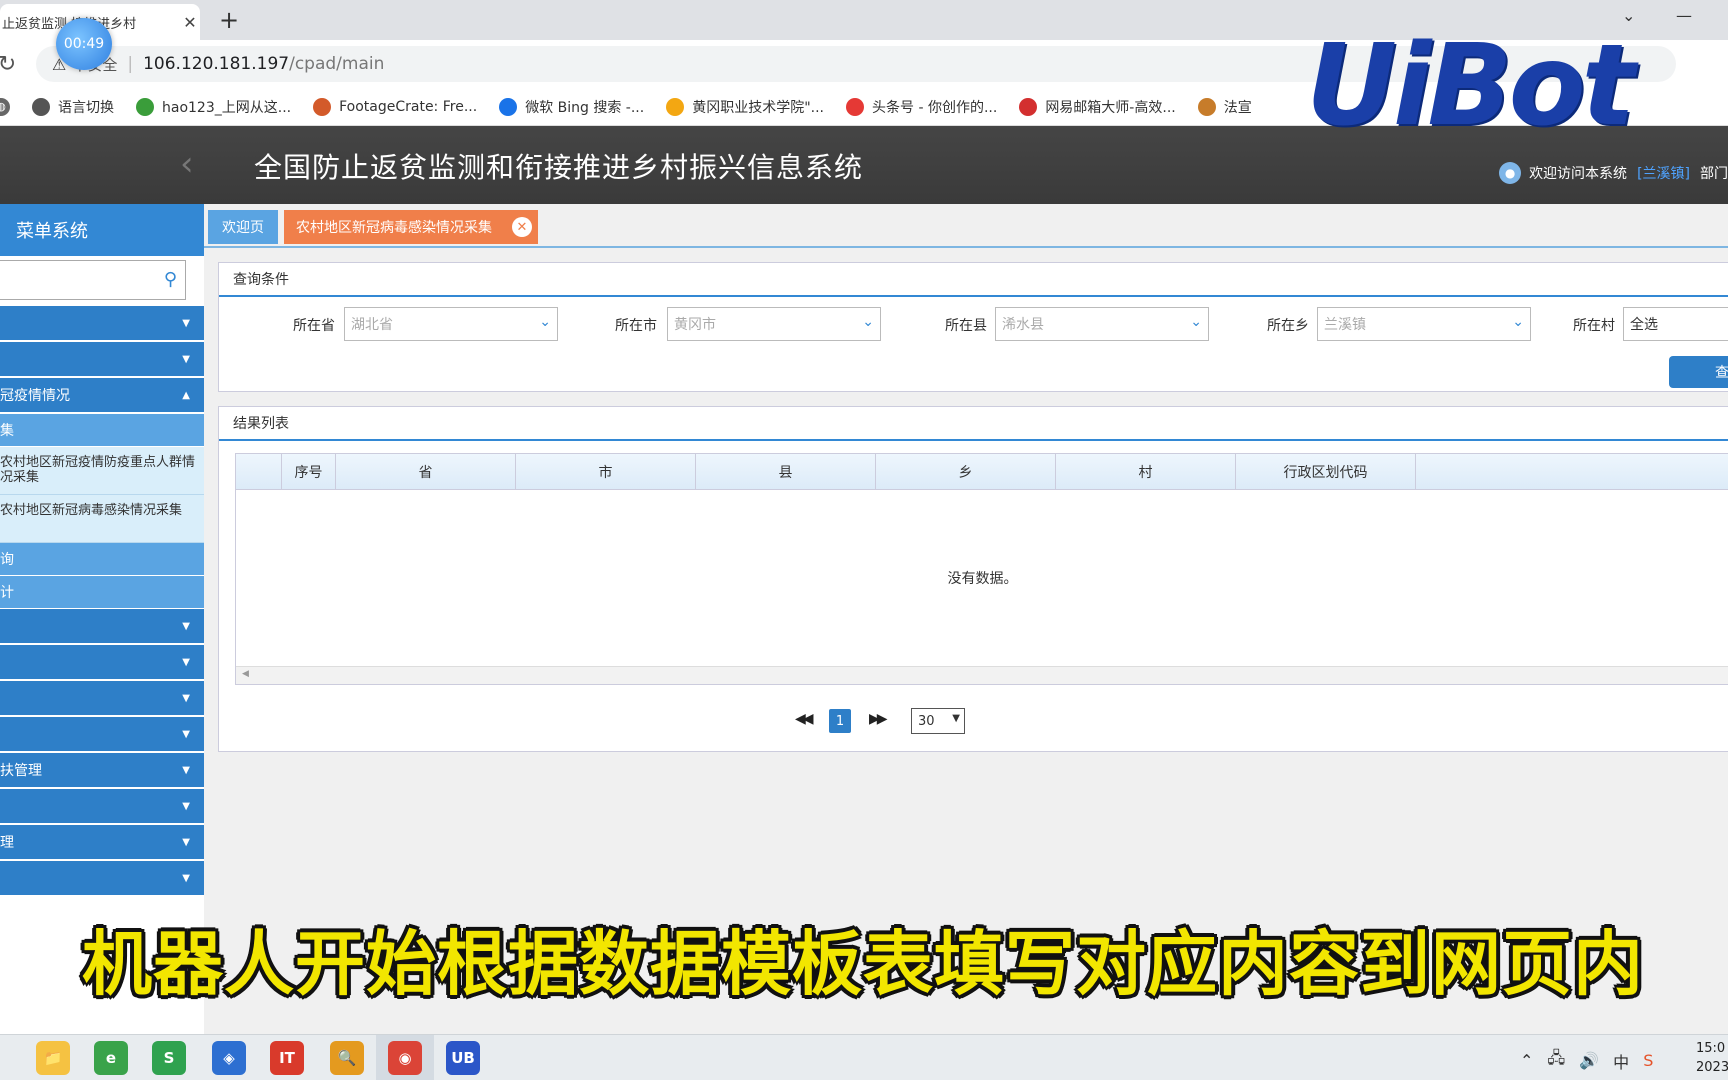  I want to click on sidebar-leaf-item: 农村地区新冠病毒感染情况采集, so click(102, 519).